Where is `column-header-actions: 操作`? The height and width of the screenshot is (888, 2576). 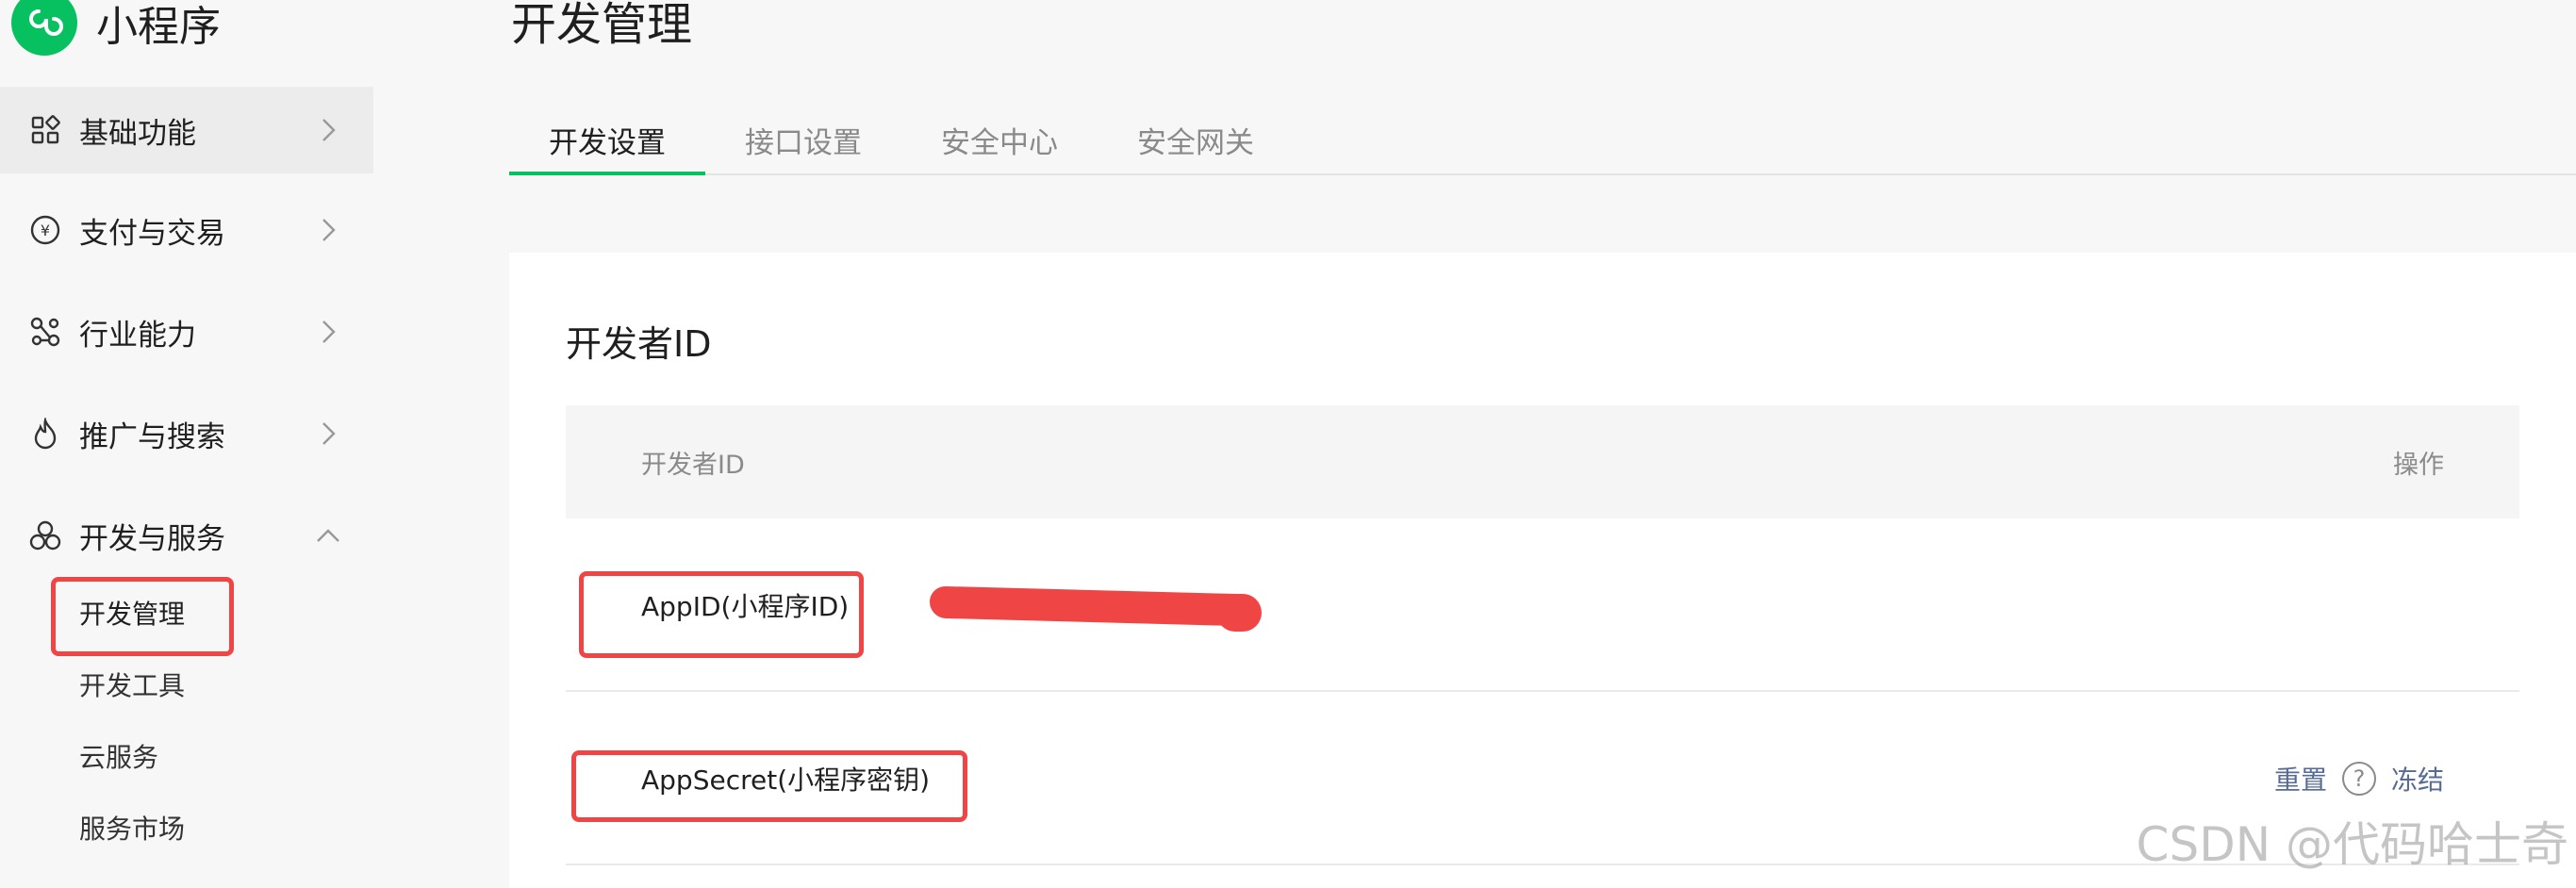 column-header-actions: 操作 is located at coordinates (2418, 465).